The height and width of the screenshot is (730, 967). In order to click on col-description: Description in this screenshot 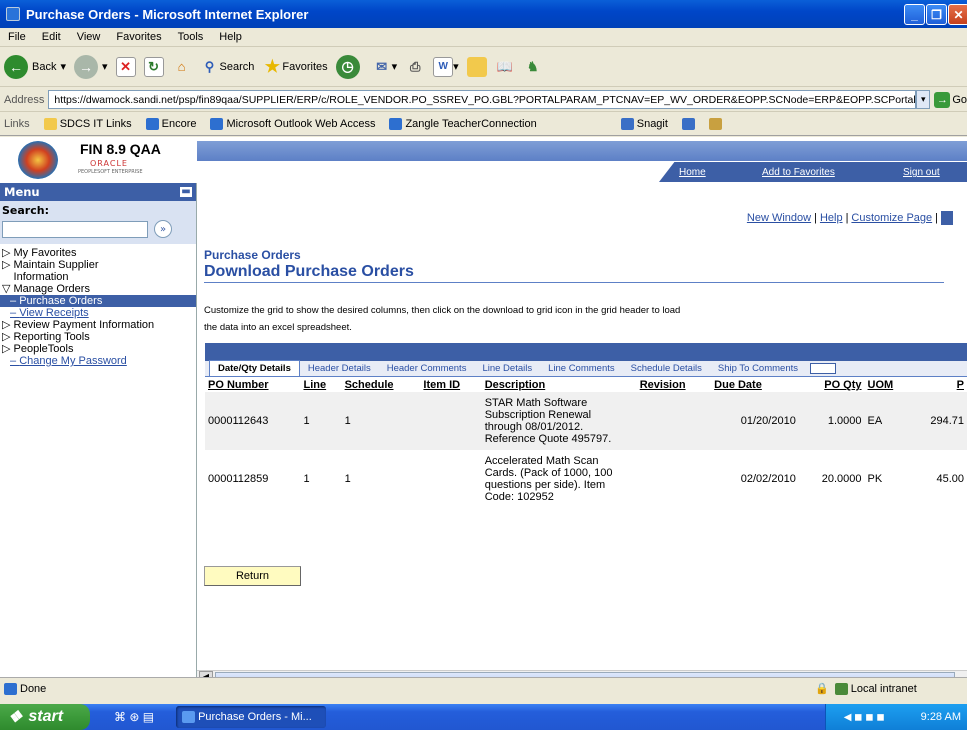, I will do `click(559, 385)`.